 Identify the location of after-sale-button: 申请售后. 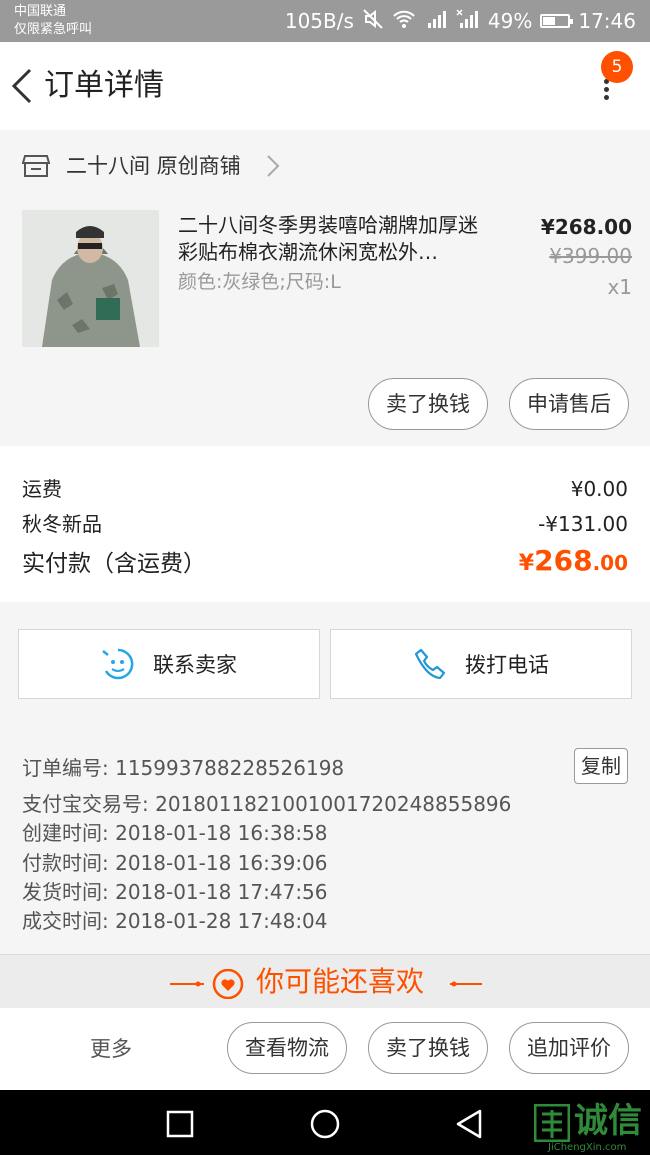
(569, 404).